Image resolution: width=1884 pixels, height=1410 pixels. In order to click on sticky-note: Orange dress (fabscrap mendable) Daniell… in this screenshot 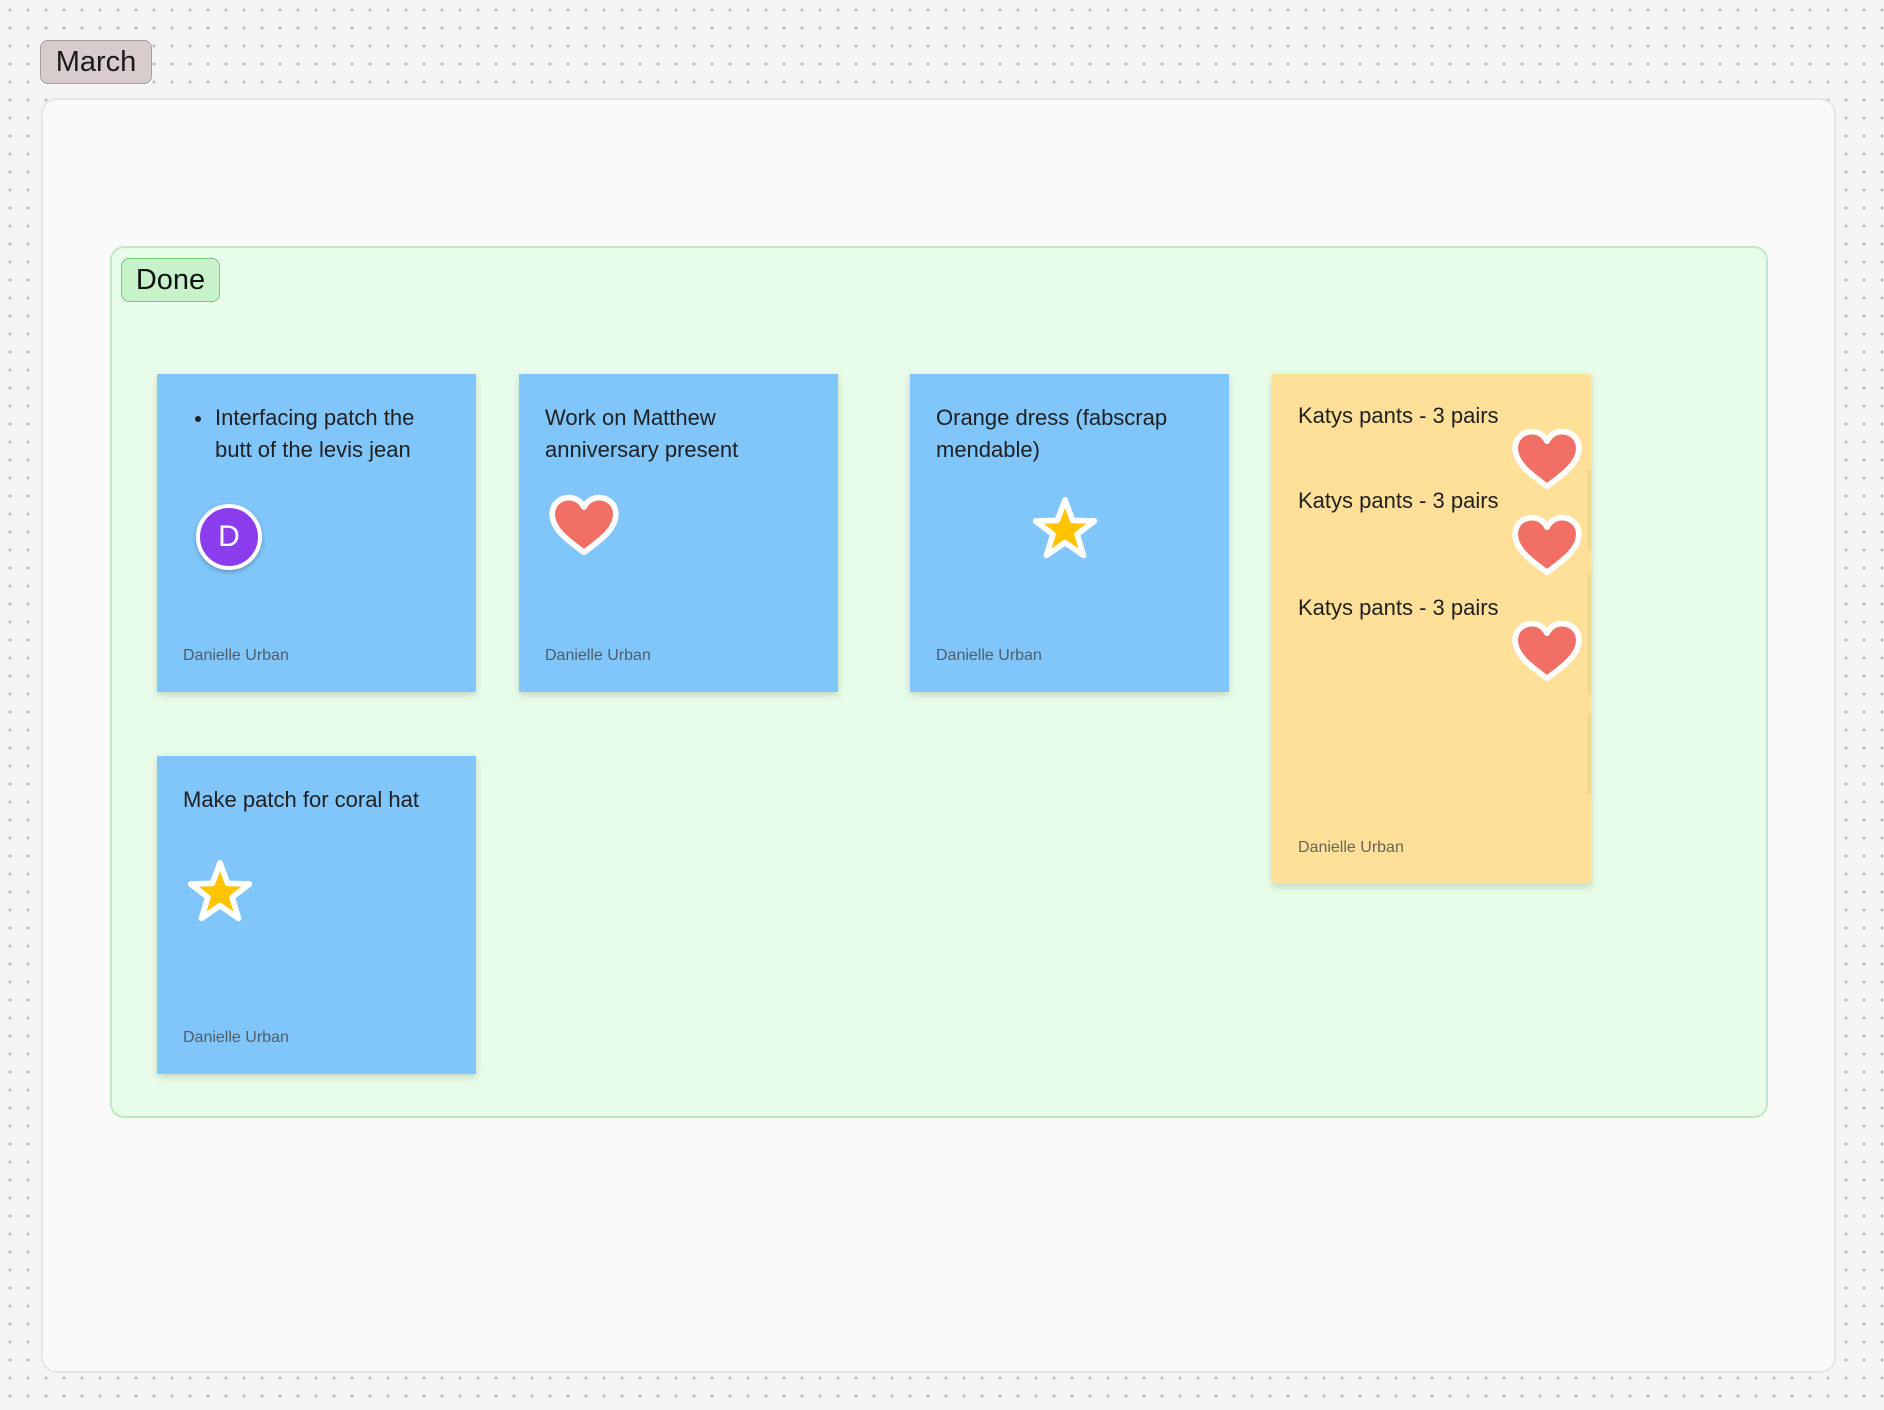, I will do `click(1069, 533)`.